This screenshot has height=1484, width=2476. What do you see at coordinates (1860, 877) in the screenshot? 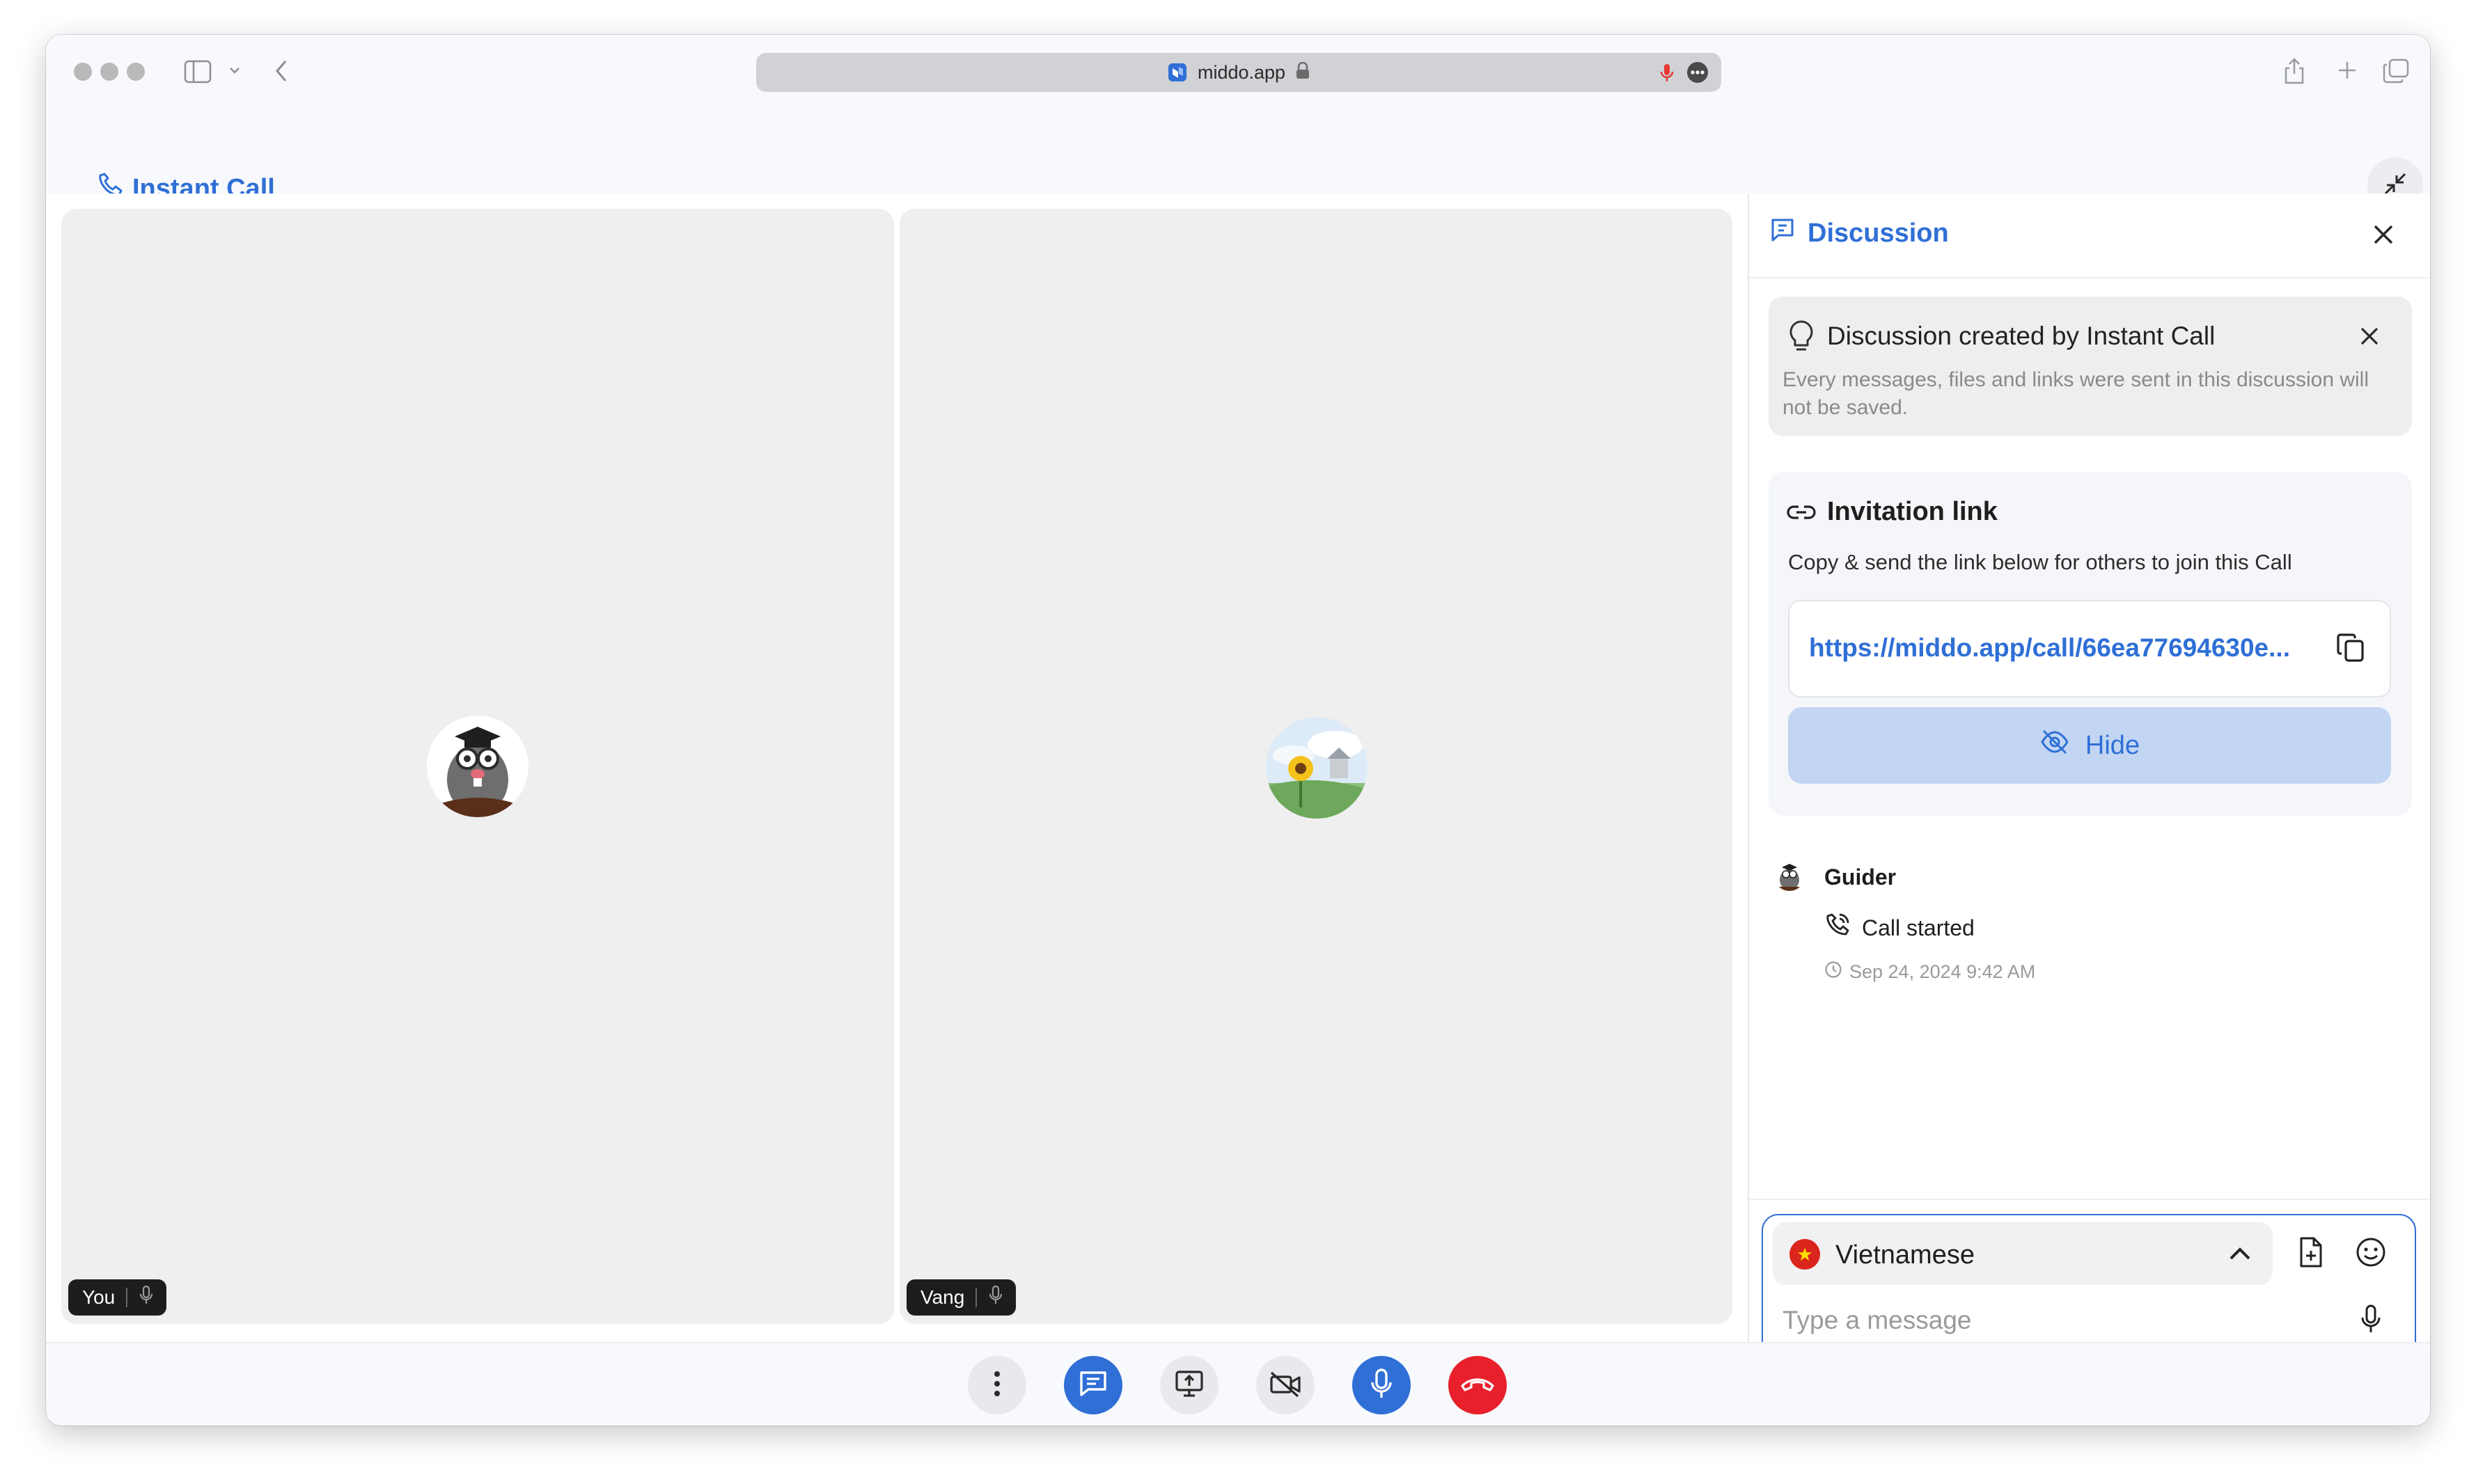
I see `message-sender: Guider` at bounding box center [1860, 877].